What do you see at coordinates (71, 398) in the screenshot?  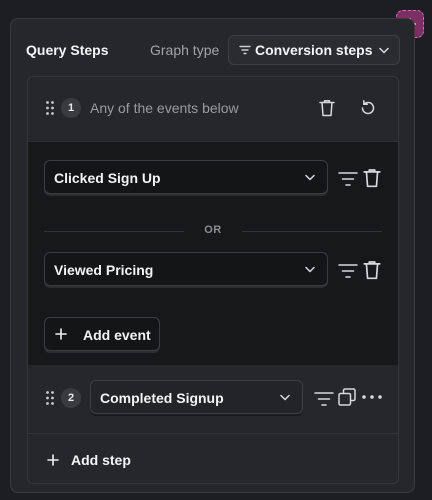 I see `step-number: 2` at bounding box center [71, 398].